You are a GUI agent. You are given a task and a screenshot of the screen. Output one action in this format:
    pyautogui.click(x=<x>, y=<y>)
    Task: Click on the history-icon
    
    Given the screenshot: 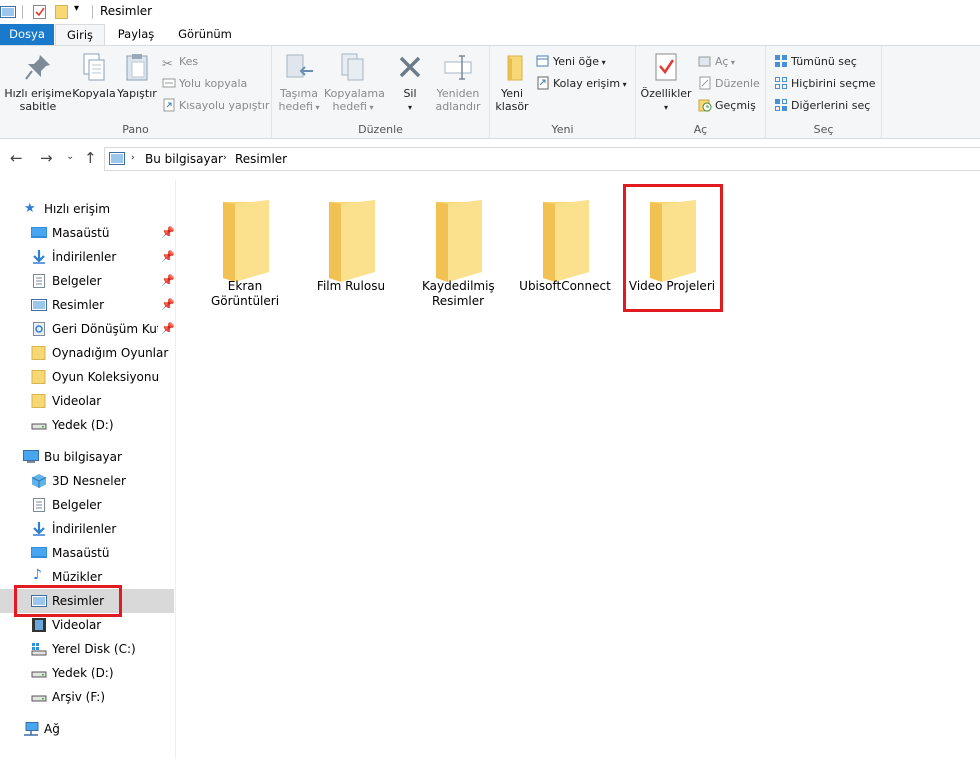 What is the action you would take?
    pyautogui.click(x=705, y=105)
    